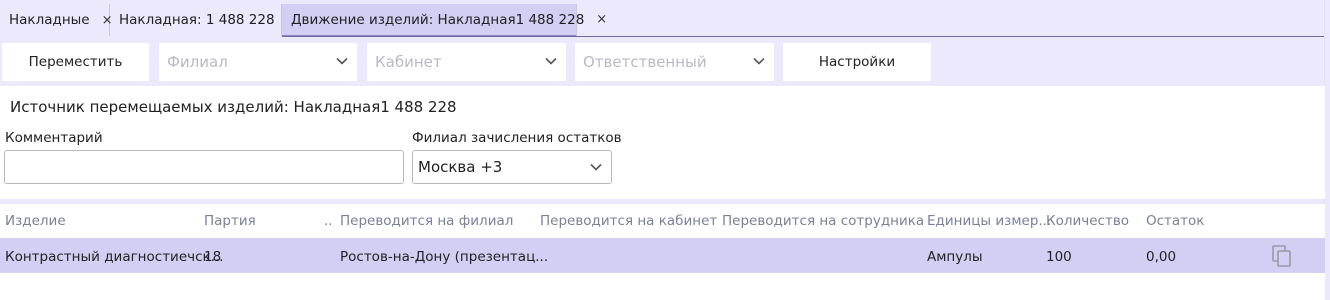  I want to click on tab-product-movement: Движение изделий: Накладная1 488 228 ×, so click(444, 20).